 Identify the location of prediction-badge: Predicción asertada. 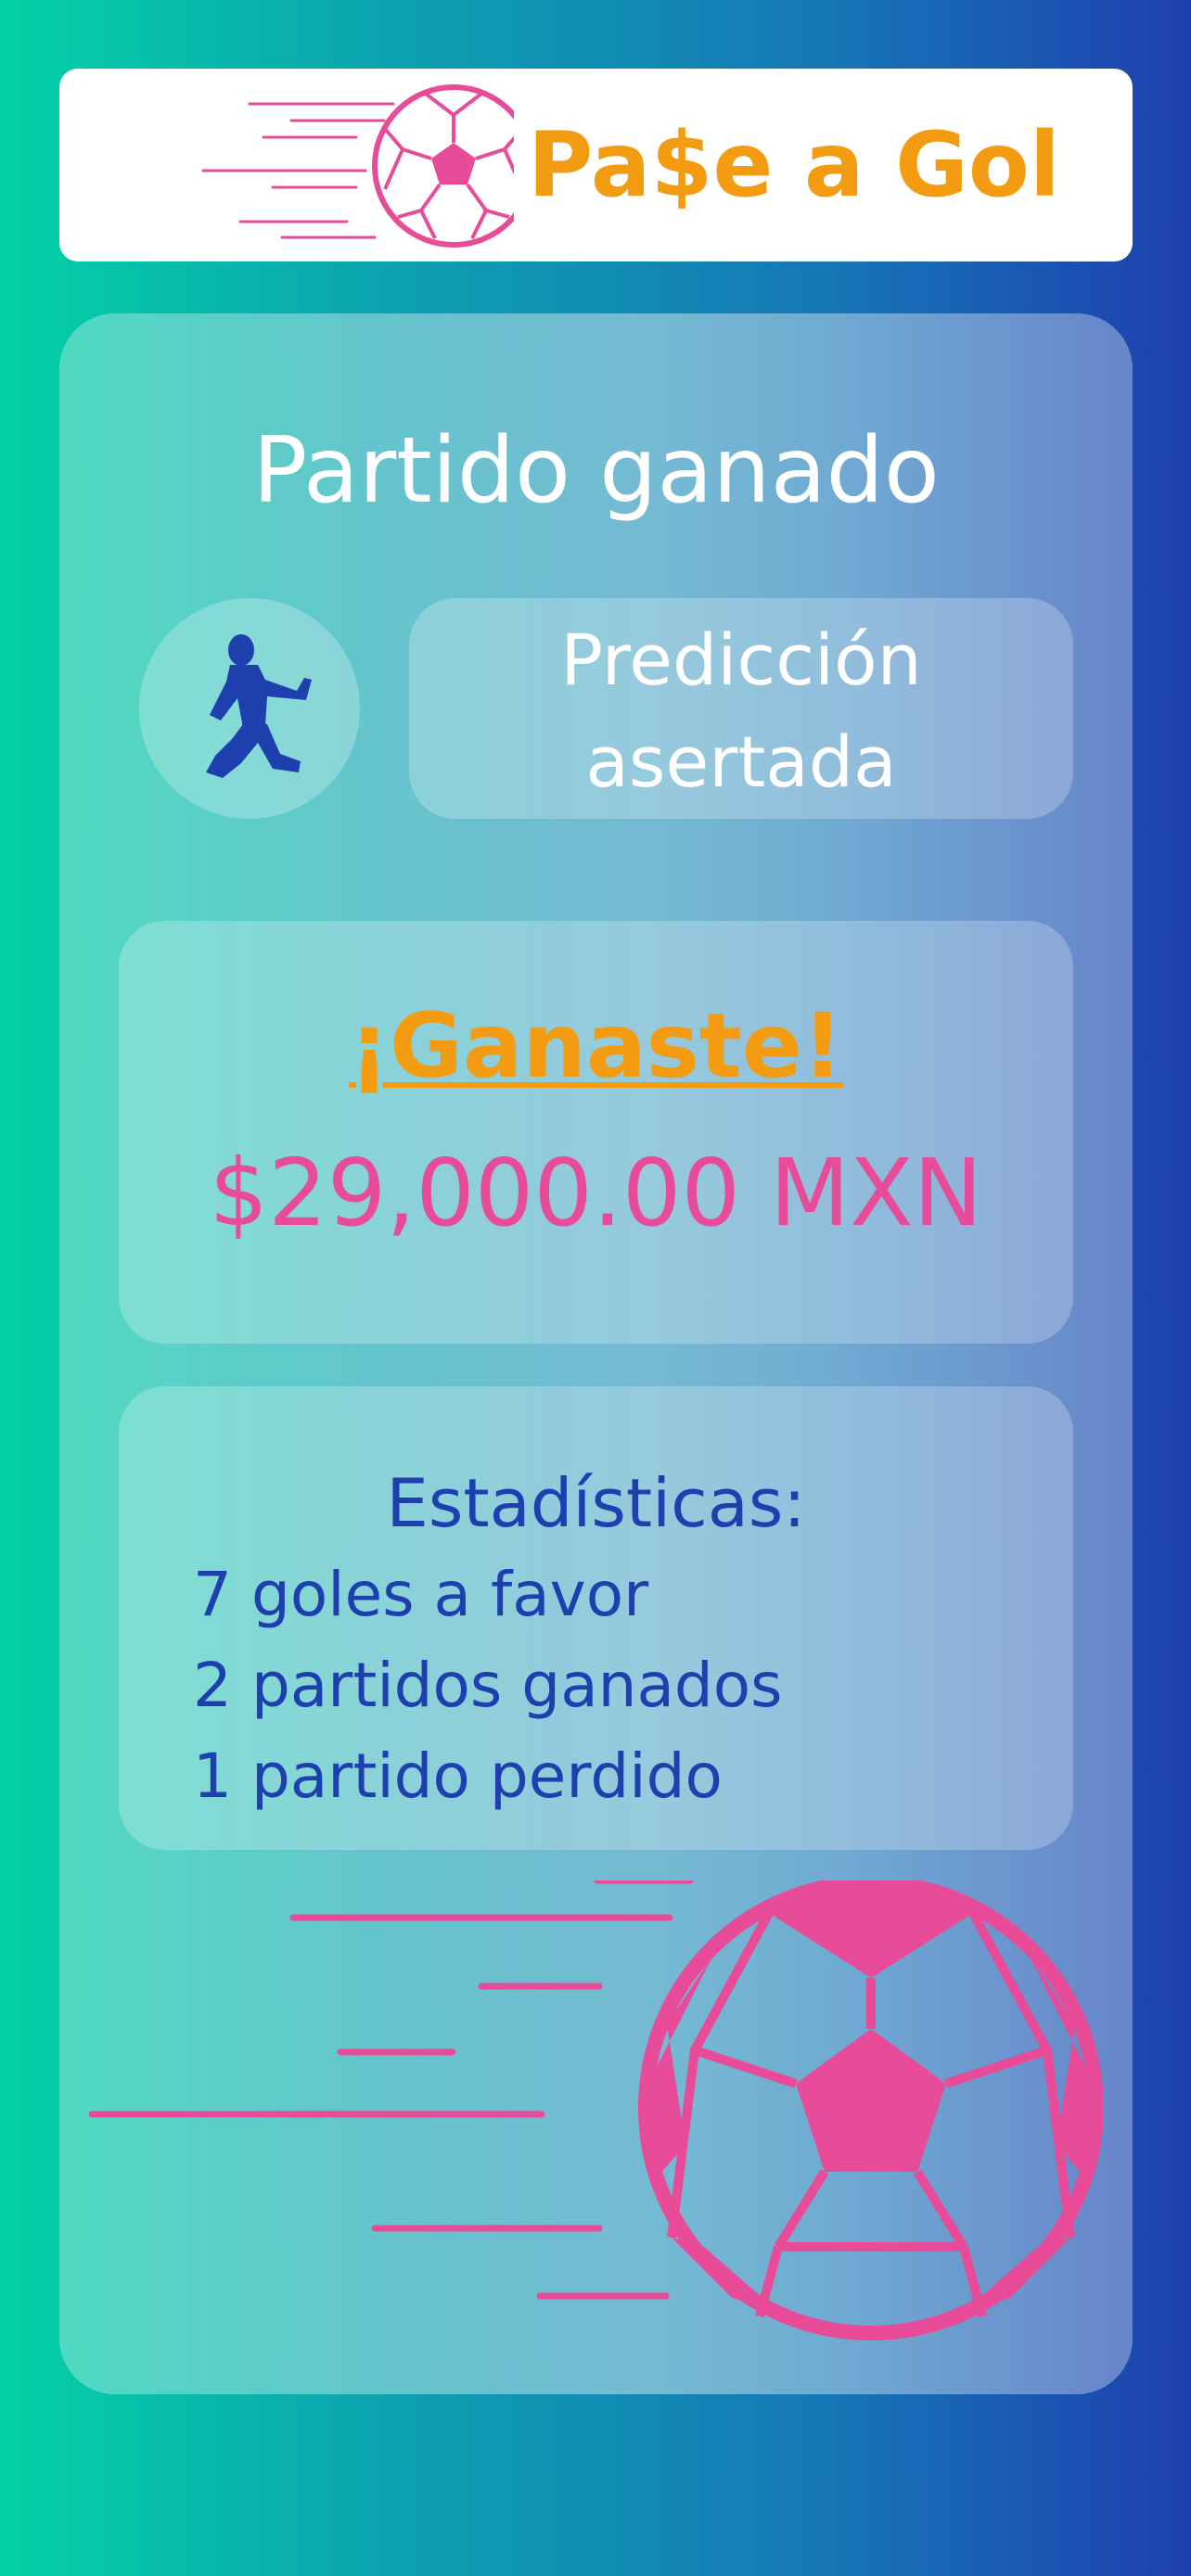
(741, 709).